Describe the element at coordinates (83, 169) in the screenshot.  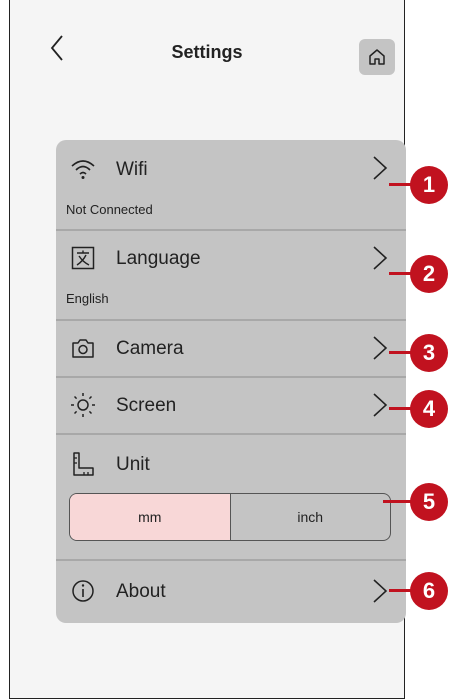
I see `wifi-icon` at that location.